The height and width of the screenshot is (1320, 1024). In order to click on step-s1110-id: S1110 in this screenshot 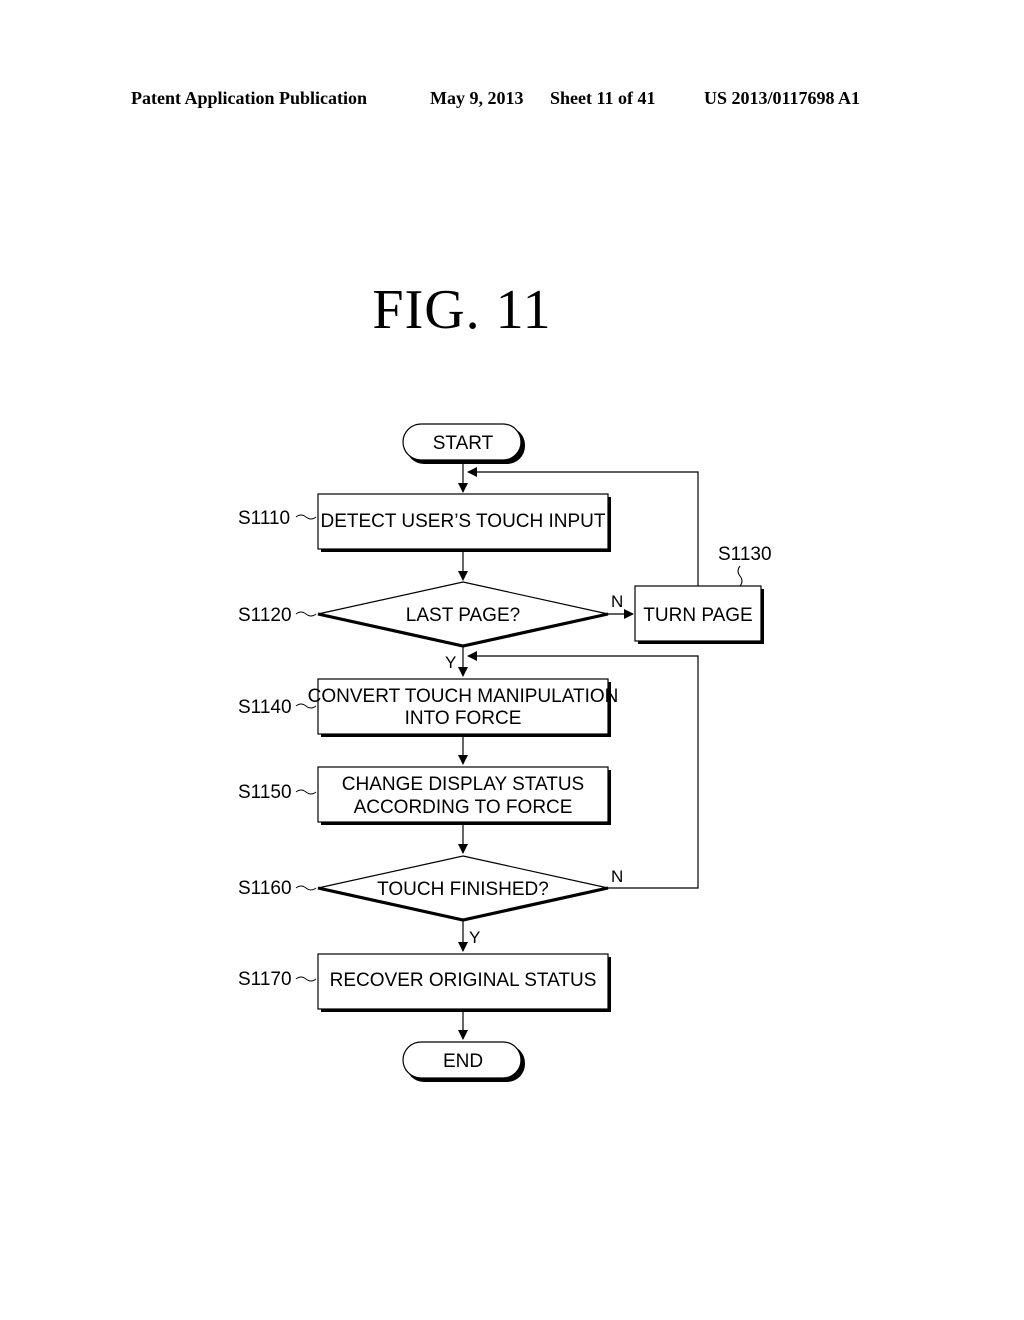, I will do `click(264, 518)`.